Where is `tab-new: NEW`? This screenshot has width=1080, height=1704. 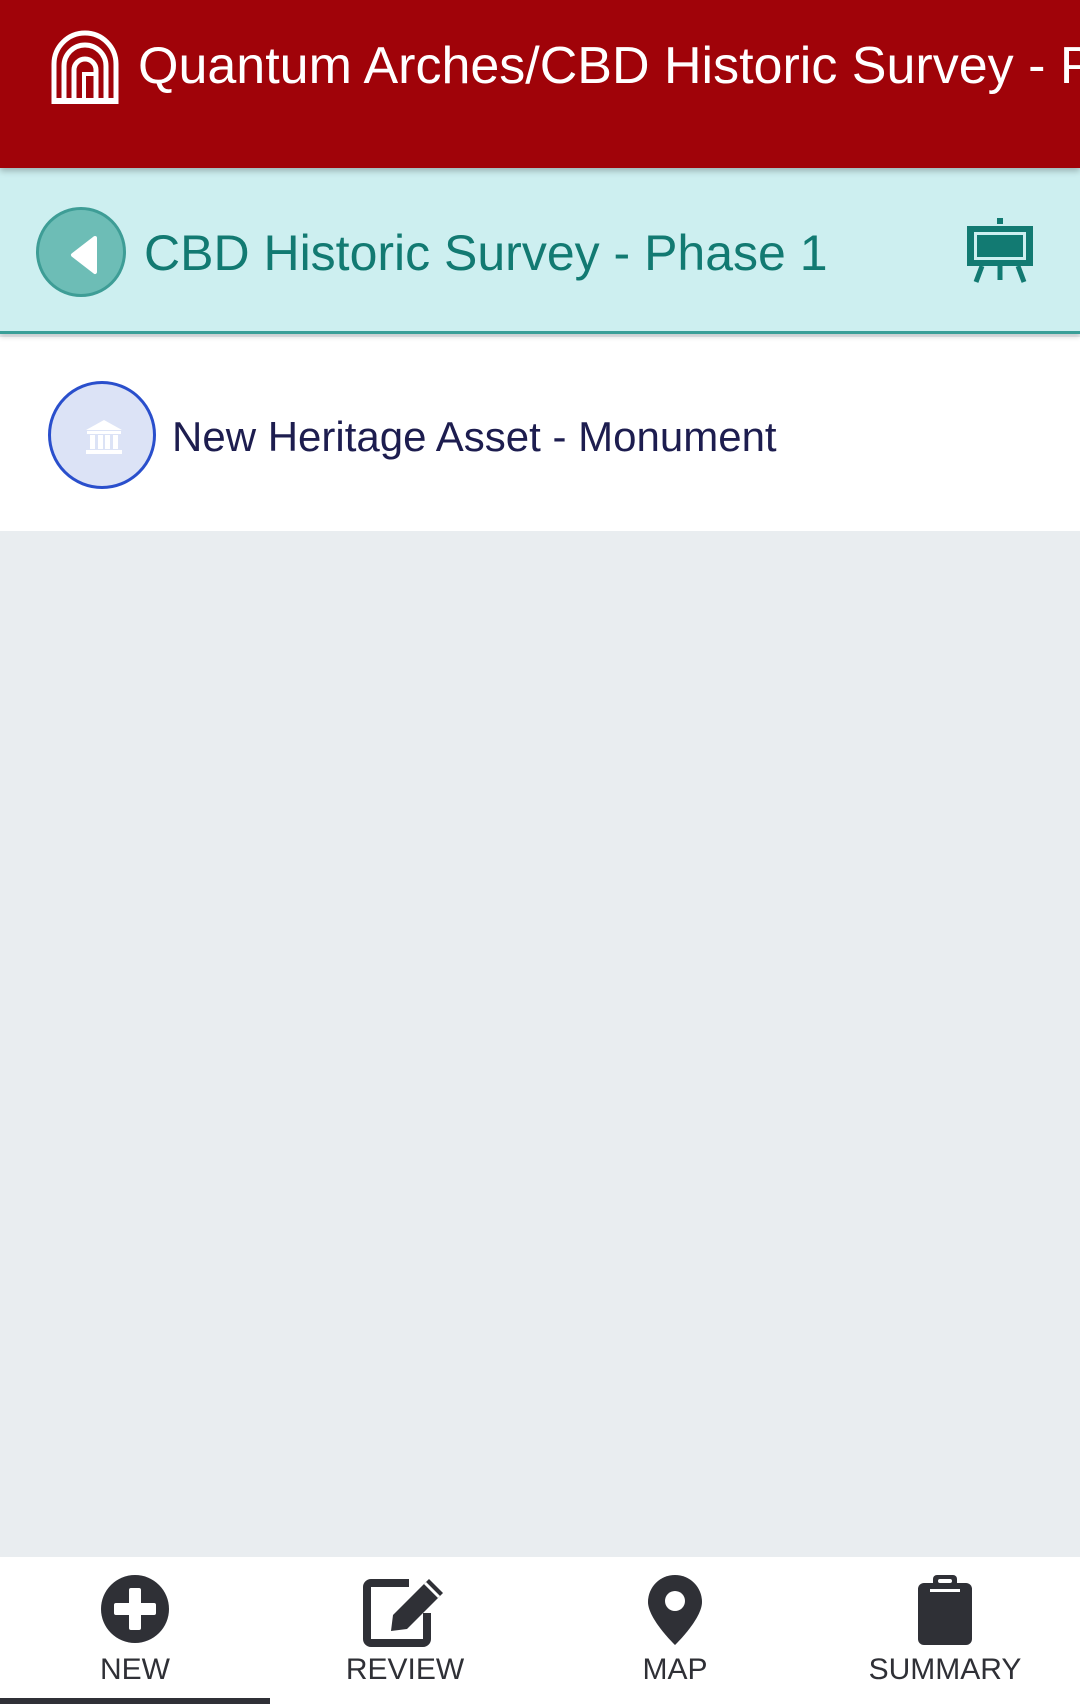 tab-new: NEW is located at coordinates (135, 1630).